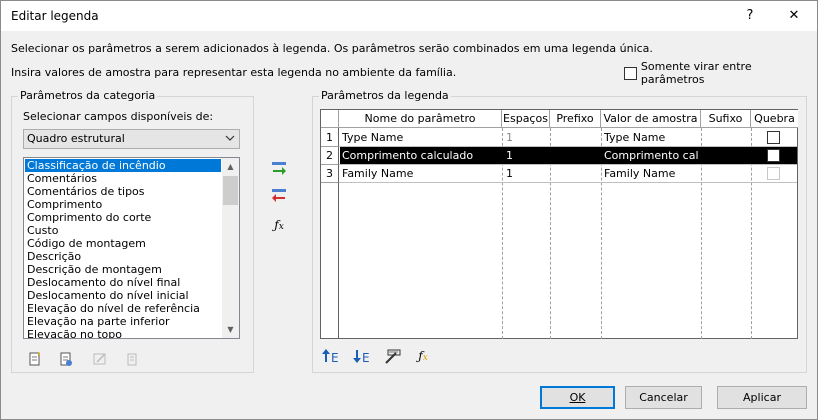 This screenshot has height=420, width=818. What do you see at coordinates (230, 166) in the screenshot?
I see `scroll-up-arrow-icon: ▲` at bounding box center [230, 166].